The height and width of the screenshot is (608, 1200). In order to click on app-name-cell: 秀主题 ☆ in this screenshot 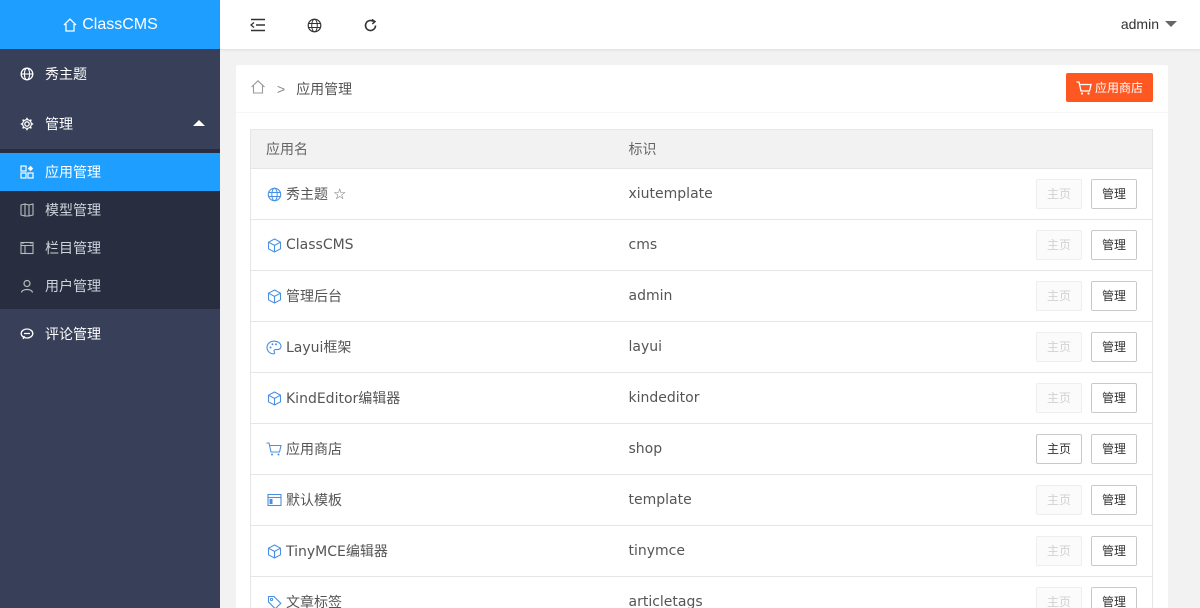, I will do `click(432, 194)`.